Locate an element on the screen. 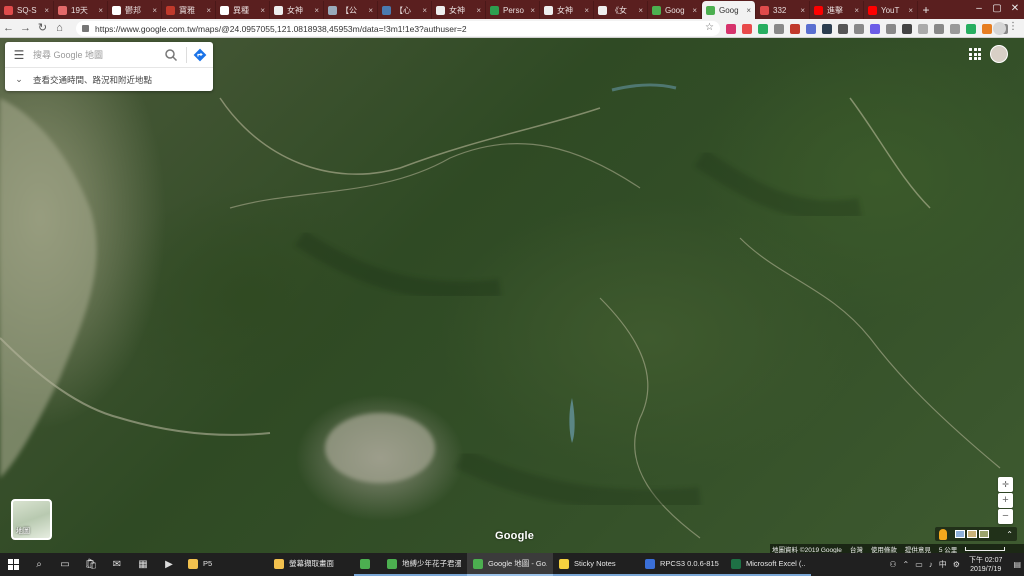  people-icon: ⚇ is located at coordinates (892, 564).